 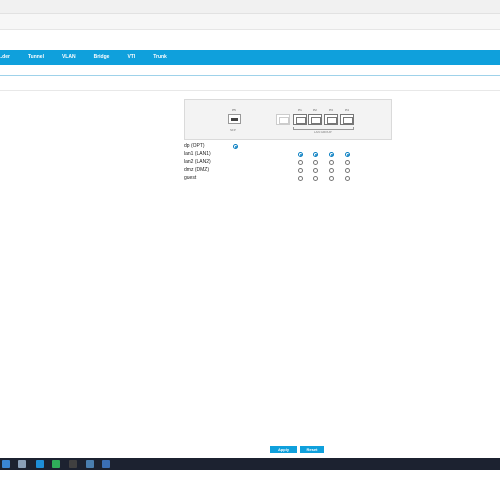 I want to click on browser-toolbar, so click(x=250, y=22).